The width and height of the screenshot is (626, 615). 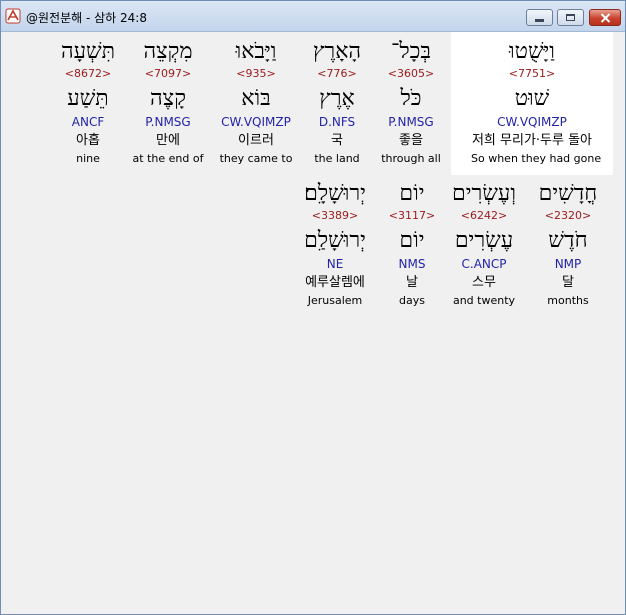 I want to click on close-icon, so click(x=605, y=17).